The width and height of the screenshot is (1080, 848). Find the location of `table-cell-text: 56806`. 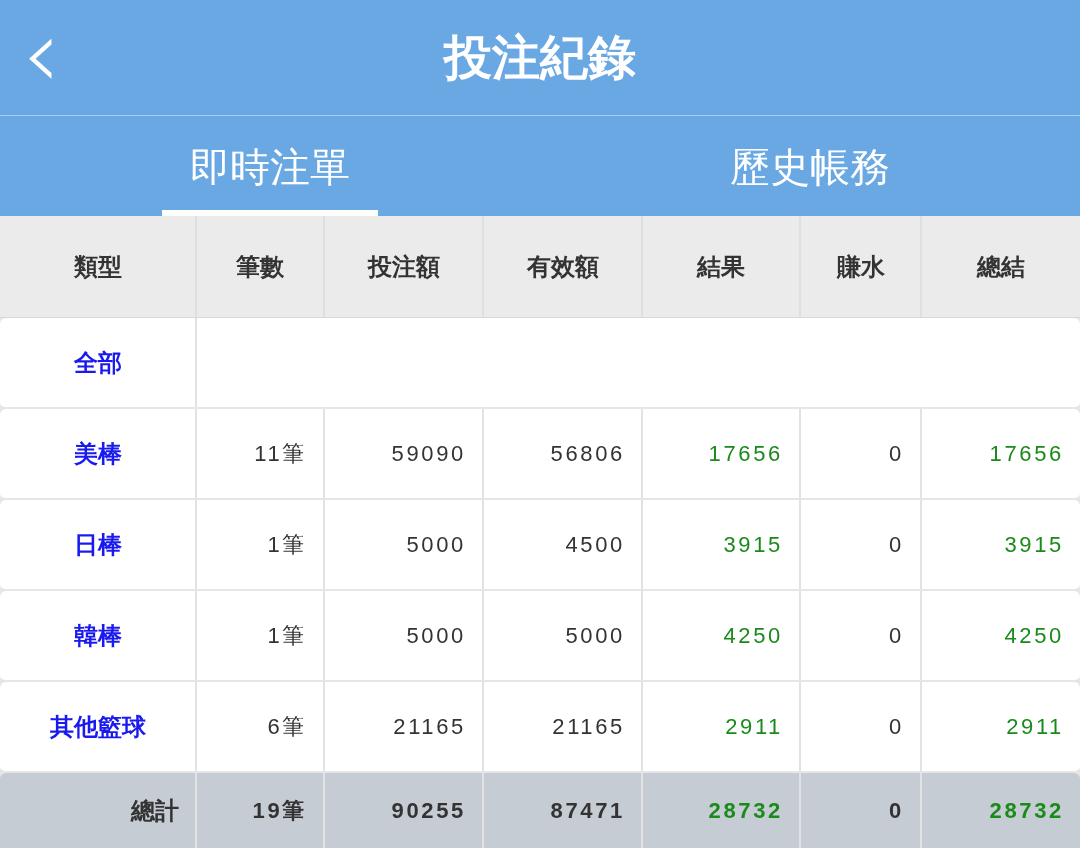

table-cell-text: 56806 is located at coordinates (587, 454).